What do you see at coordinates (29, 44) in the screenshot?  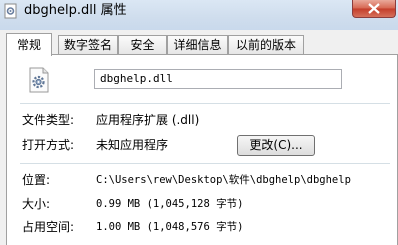 I see `tab-general: 常规` at bounding box center [29, 44].